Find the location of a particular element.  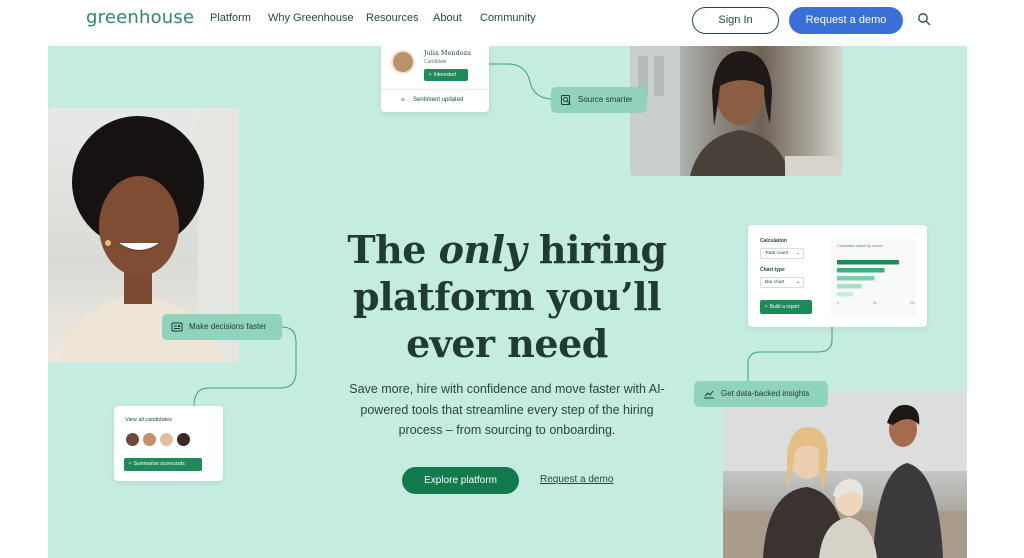

interested-badge: ✧ Interested is located at coordinates (446, 75).